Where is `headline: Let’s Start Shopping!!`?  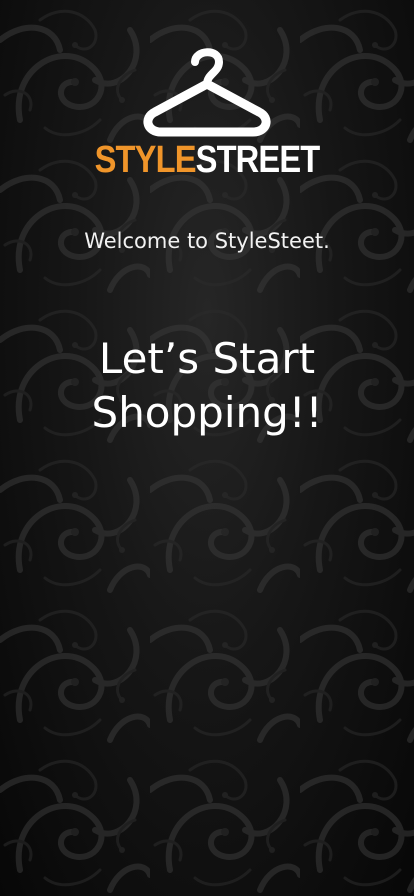 headline: Let’s Start Shopping!! is located at coordinates (207, 386).